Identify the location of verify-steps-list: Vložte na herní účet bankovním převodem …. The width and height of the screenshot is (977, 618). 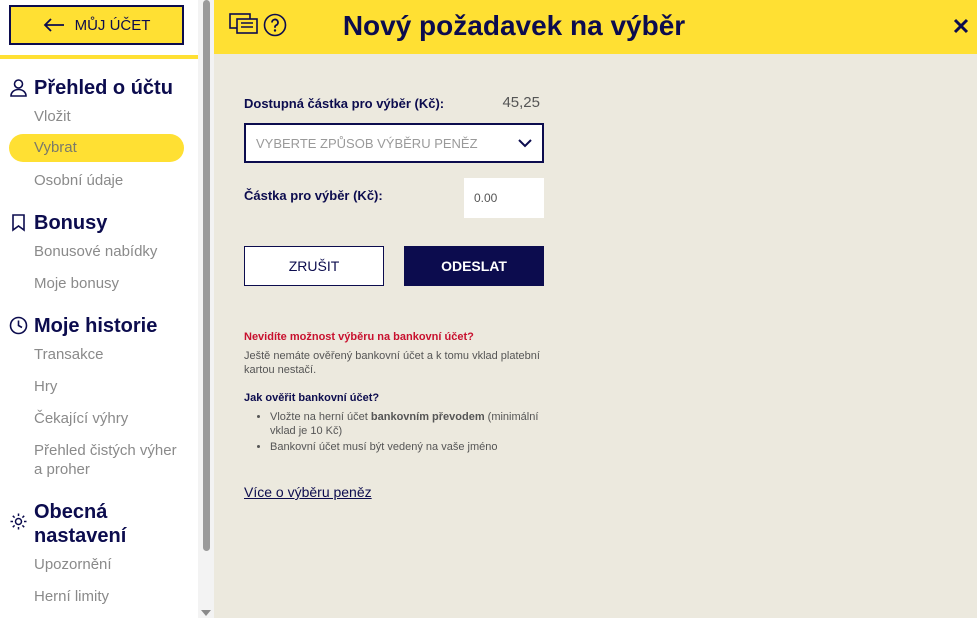
(407, 433).